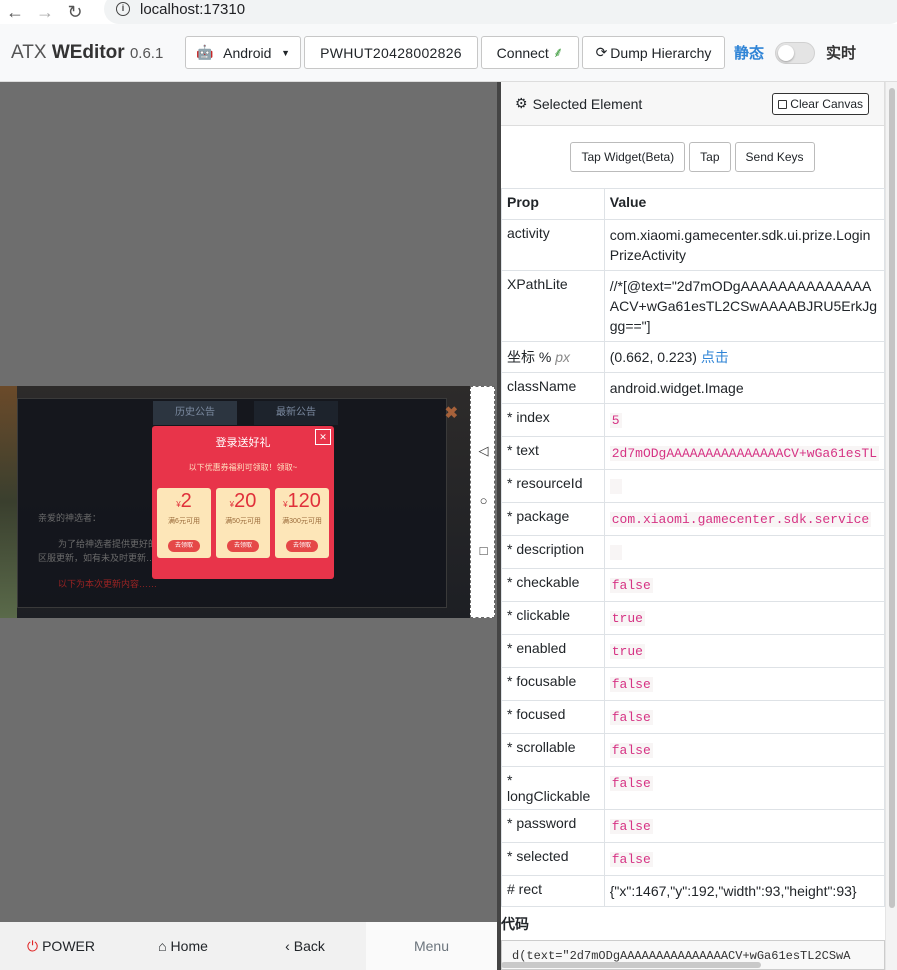  I want to click on prop-row: * resourceId, so click(693, 486).